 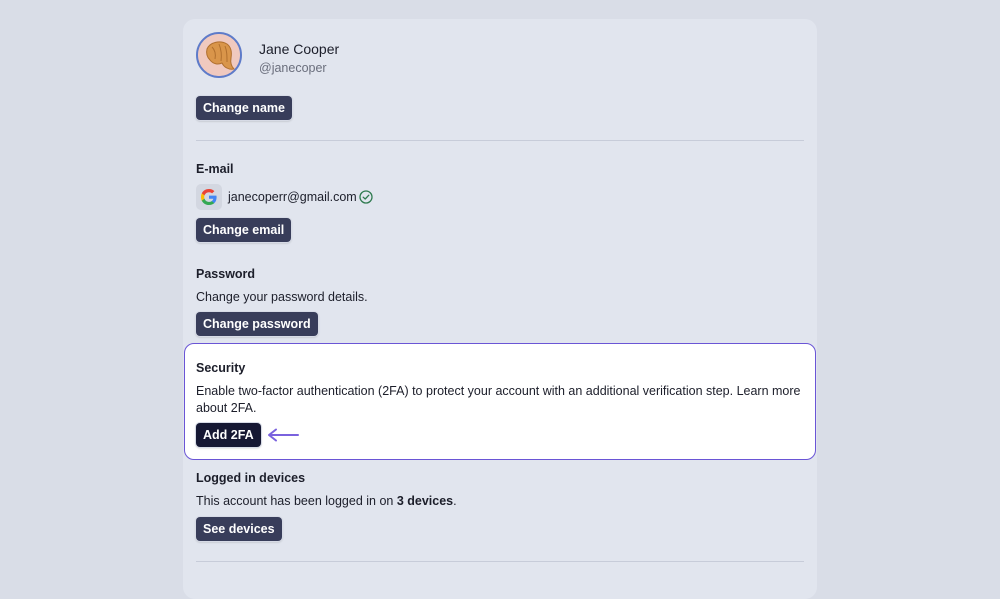 I want to click on avatar, so click(x=219, y=55).